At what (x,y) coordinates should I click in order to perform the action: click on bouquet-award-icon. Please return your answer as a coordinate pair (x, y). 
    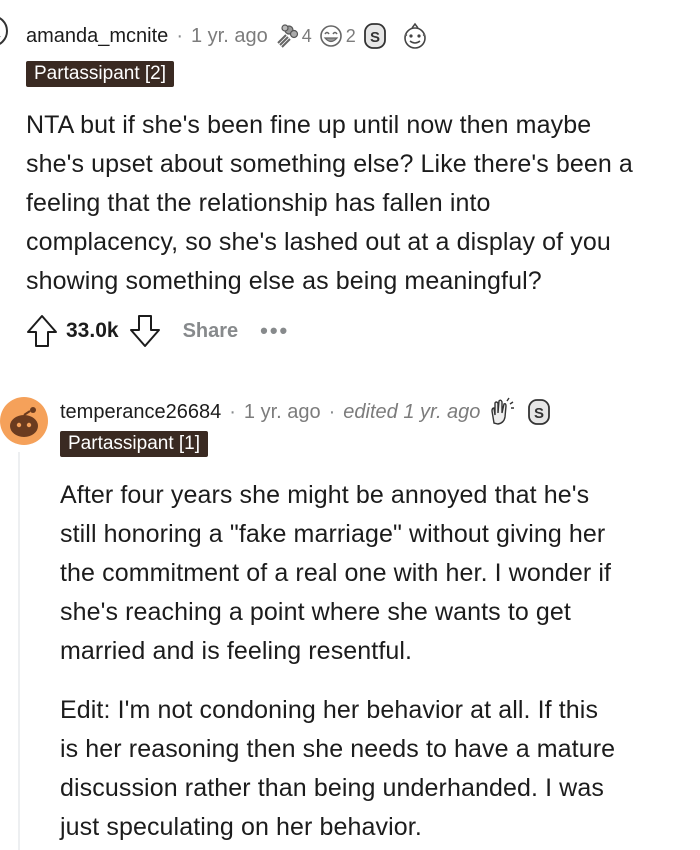
    Looking at the image, I should click on (287, 36).